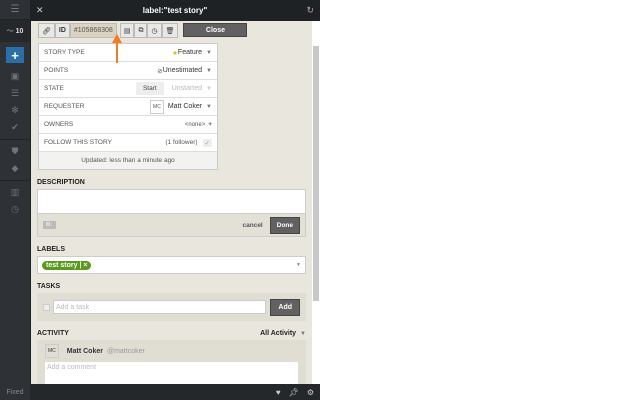  What do you see at coordinates (78, 142) in the screenshot?
I see `follow-label: FOLLOW THIS STORY` at bounding box center [78, 142].